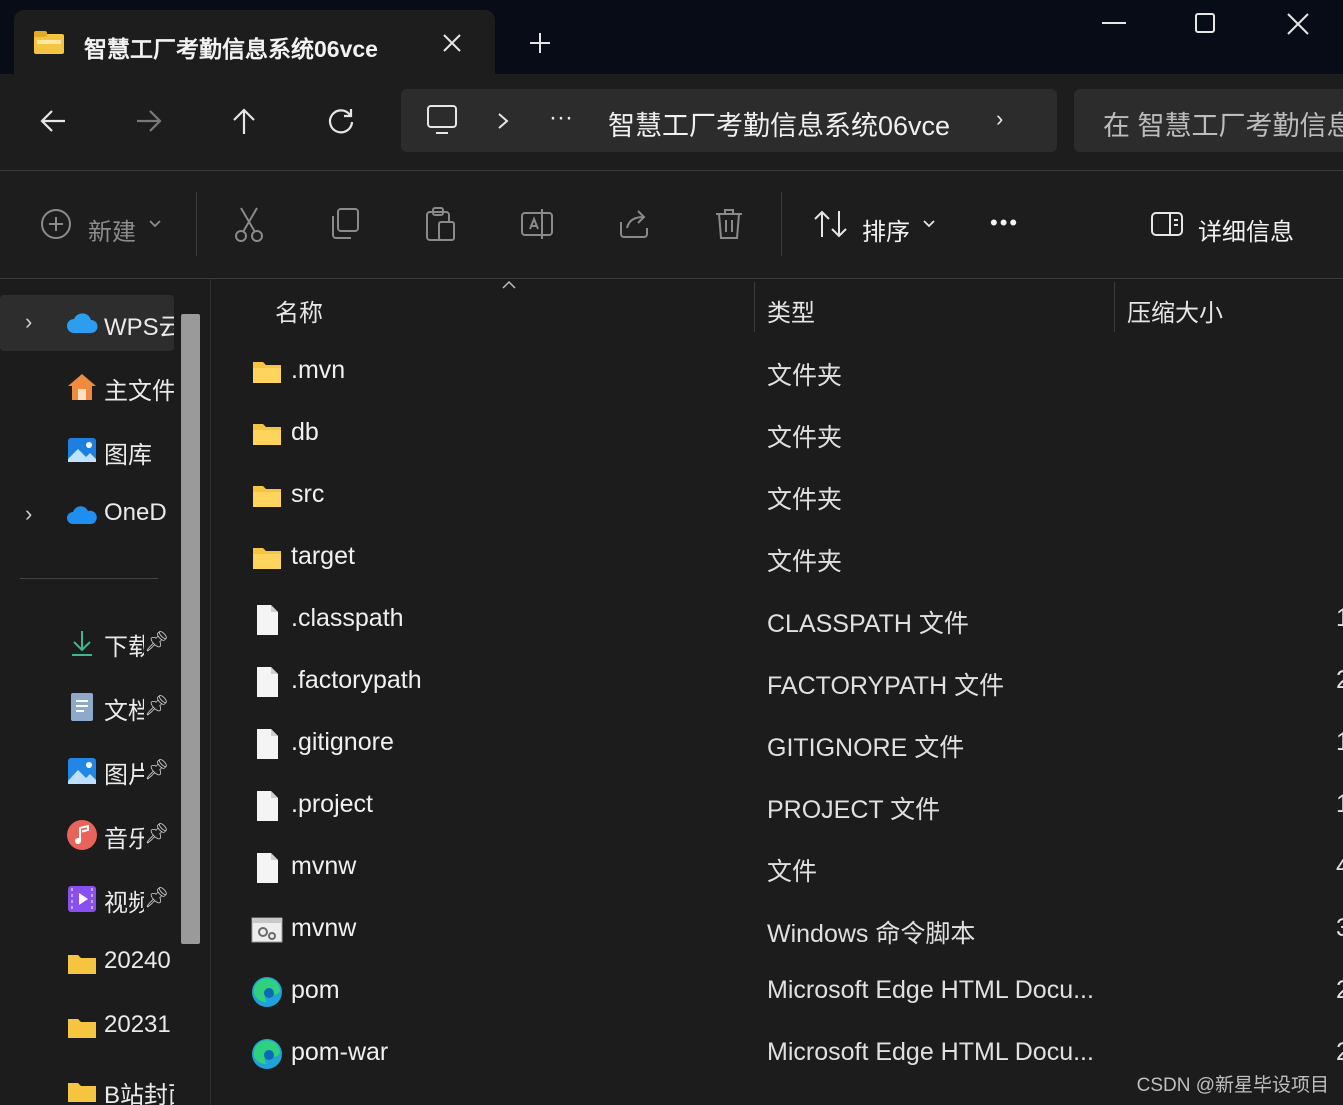 The height and width of the screenshot is (1105, 1343). I want to click on sidebar-item-onedrive: › OneD, so click(87, 515).